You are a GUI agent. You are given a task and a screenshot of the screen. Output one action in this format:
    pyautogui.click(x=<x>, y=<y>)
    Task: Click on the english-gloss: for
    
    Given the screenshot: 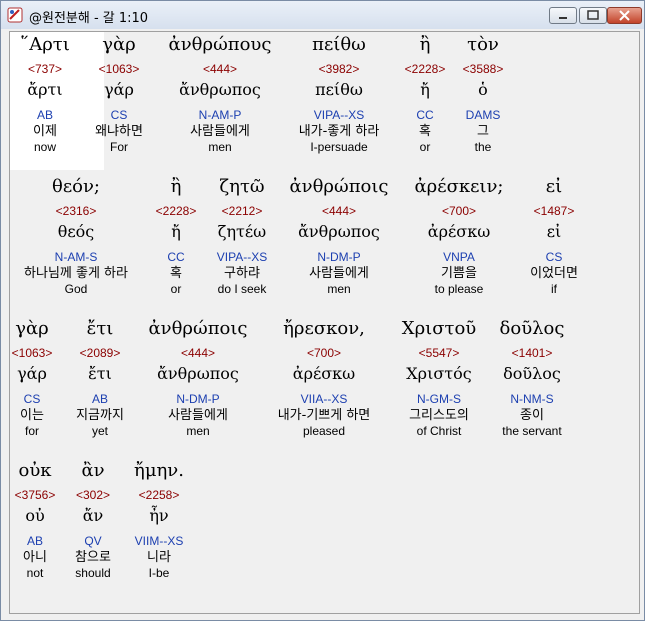 What is the action you would take?
    pyautogui.click(x=31, y=431)
    